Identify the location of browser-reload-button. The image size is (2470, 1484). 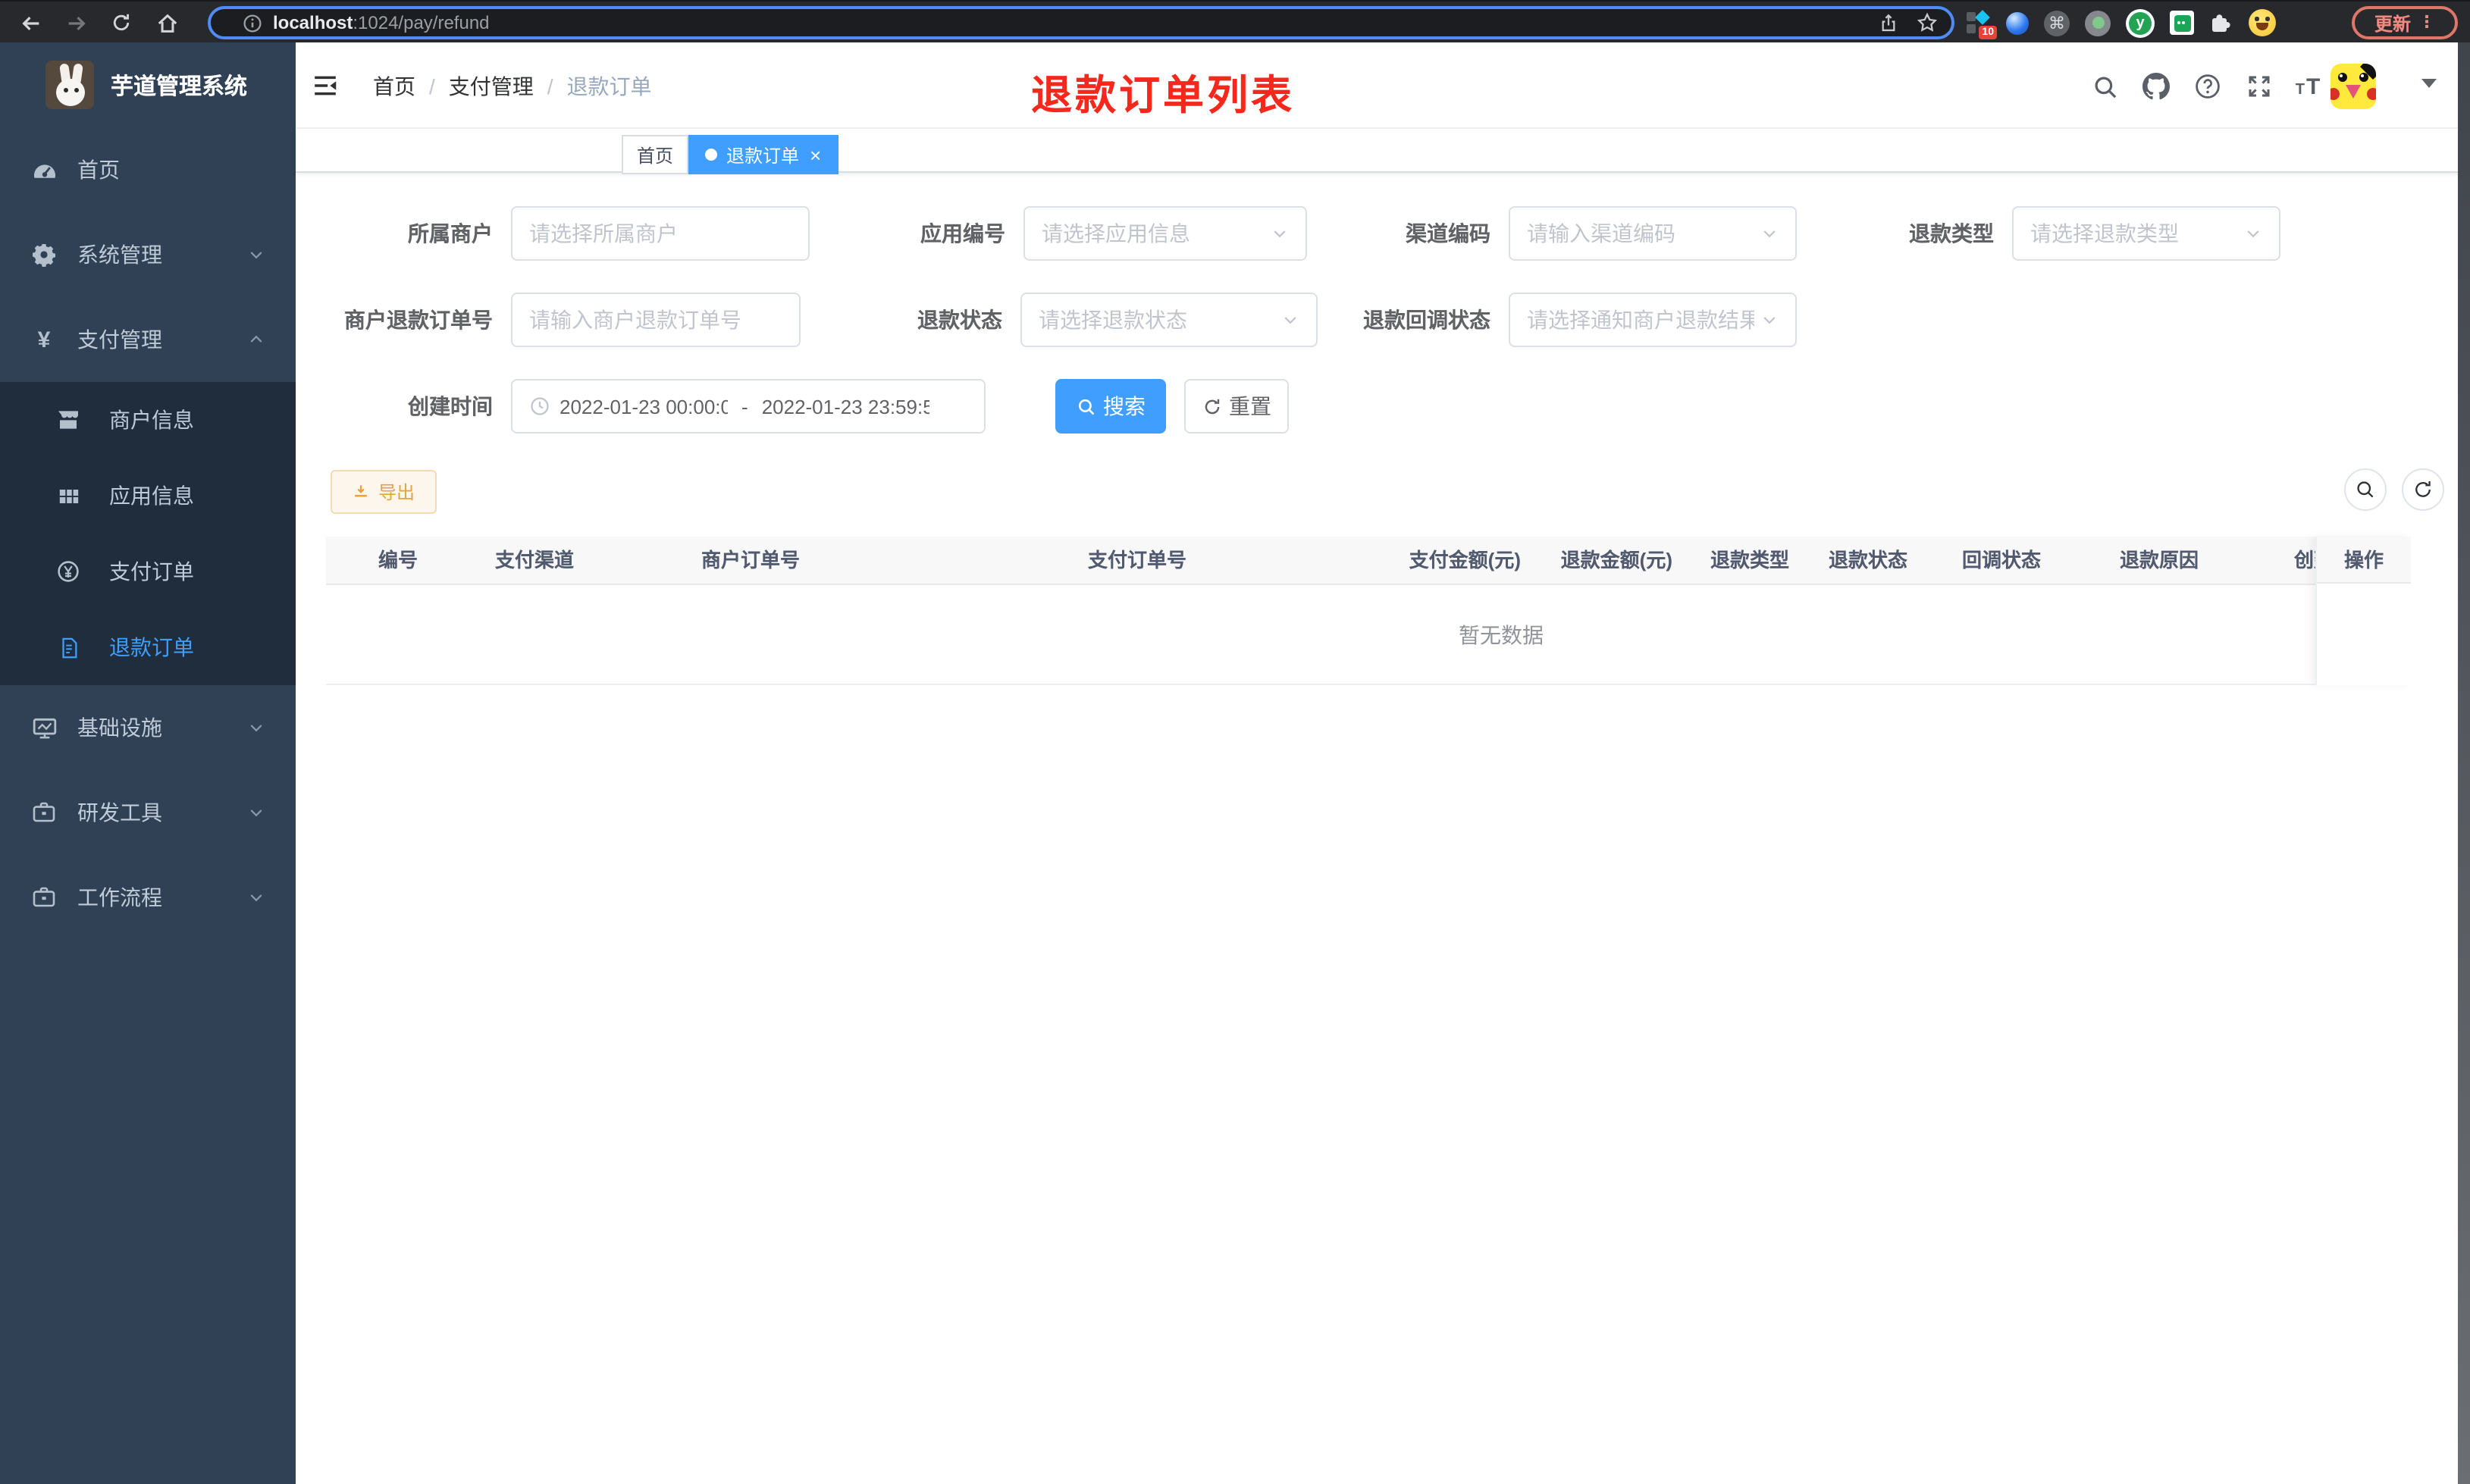
(121, 23).